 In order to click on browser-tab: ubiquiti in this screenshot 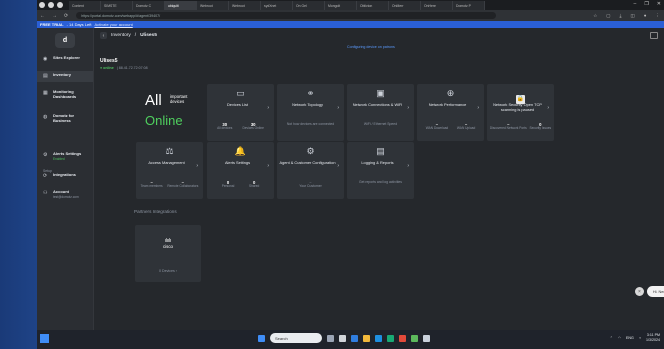, I will do `click(181, 5)`.